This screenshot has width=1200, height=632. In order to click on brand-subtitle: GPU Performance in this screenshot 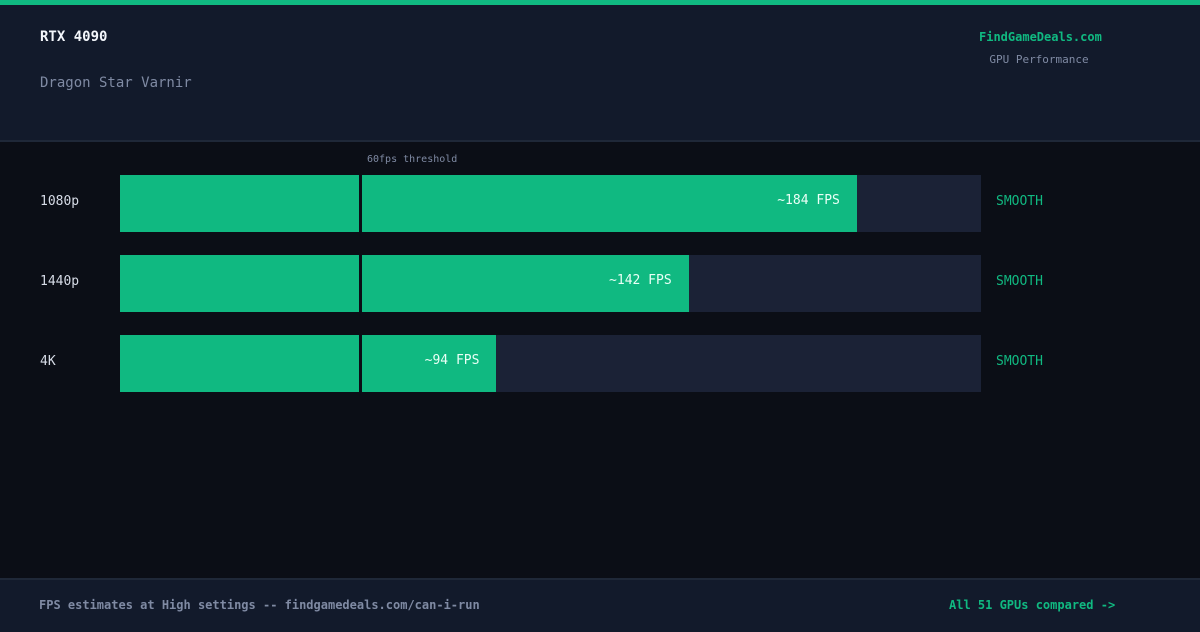, I will do `click(1039, 59)`.